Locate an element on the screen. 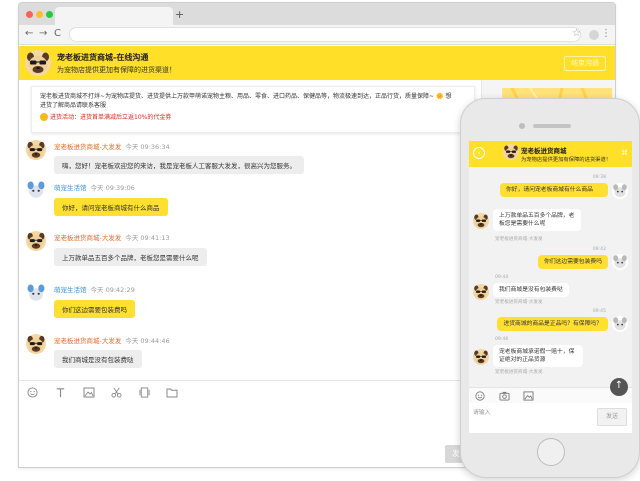 This screenshot has height=481, width=640. message-sender: 宠老板进货商城-大发发 今天 09:44:46 is located at coordinates (112, 340).